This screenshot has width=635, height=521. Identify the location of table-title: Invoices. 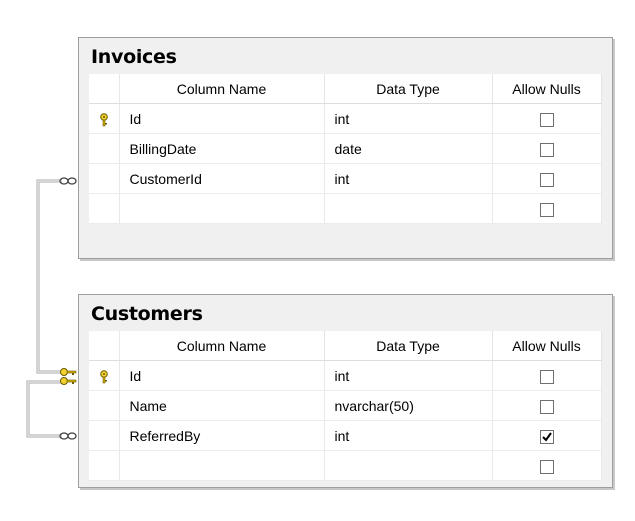
(134, 57).